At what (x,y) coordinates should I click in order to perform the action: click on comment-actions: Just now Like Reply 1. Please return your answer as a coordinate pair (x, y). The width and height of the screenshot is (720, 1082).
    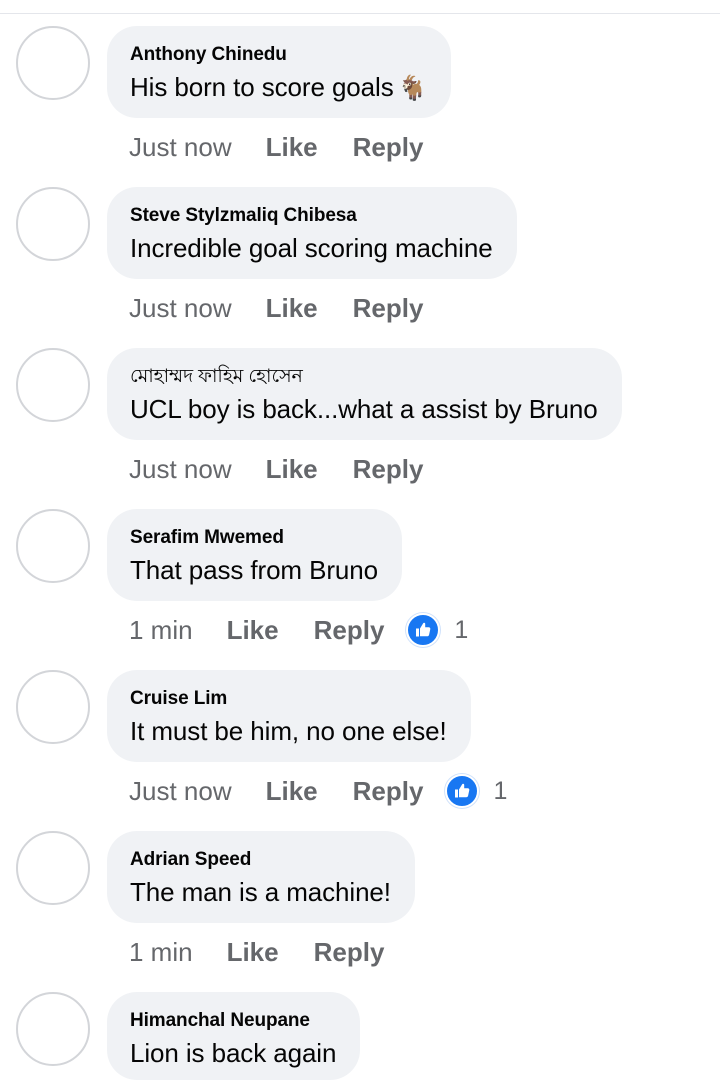
    Looking at the image, I should click on (318, 791).